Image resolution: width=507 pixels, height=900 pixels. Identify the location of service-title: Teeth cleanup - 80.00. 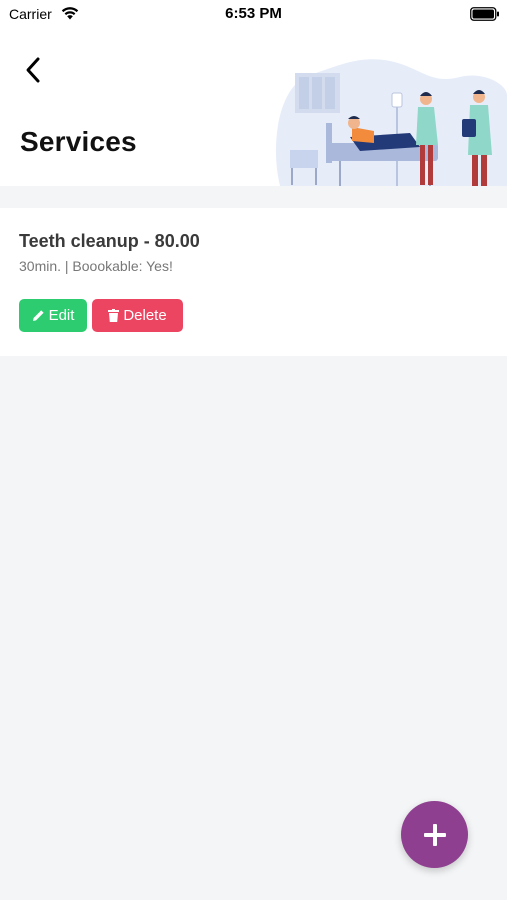
(109, 241).